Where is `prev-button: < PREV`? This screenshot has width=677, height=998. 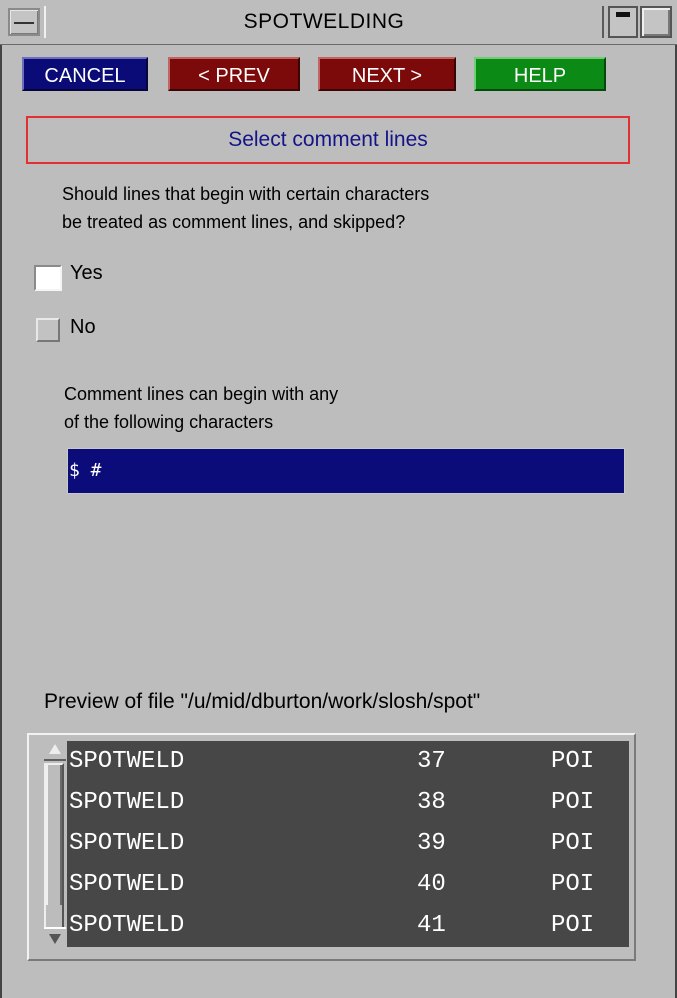 prev-button: < PREV is located at coordinates (234, 74).